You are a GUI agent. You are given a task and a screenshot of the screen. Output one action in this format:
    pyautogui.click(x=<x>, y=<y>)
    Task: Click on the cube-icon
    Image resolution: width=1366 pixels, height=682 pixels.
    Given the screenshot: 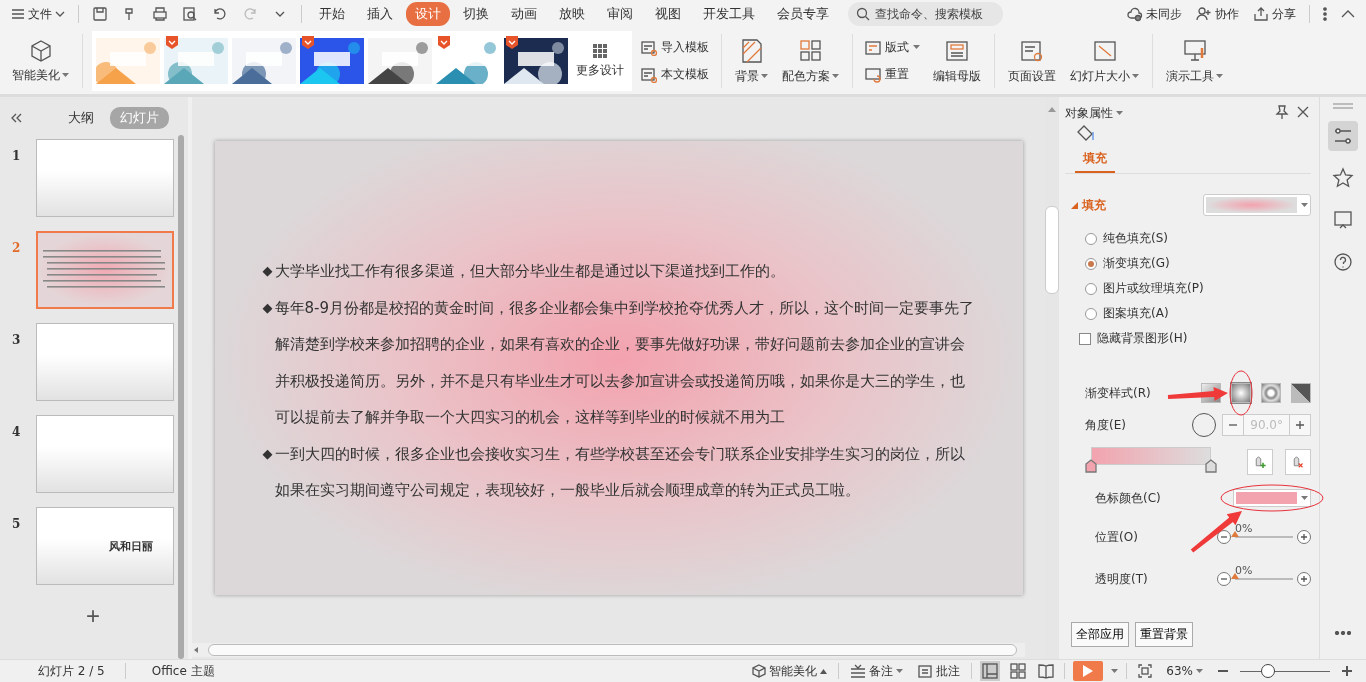 What is the action you would take?
    pyautogui.click(x=40, y=50)
    